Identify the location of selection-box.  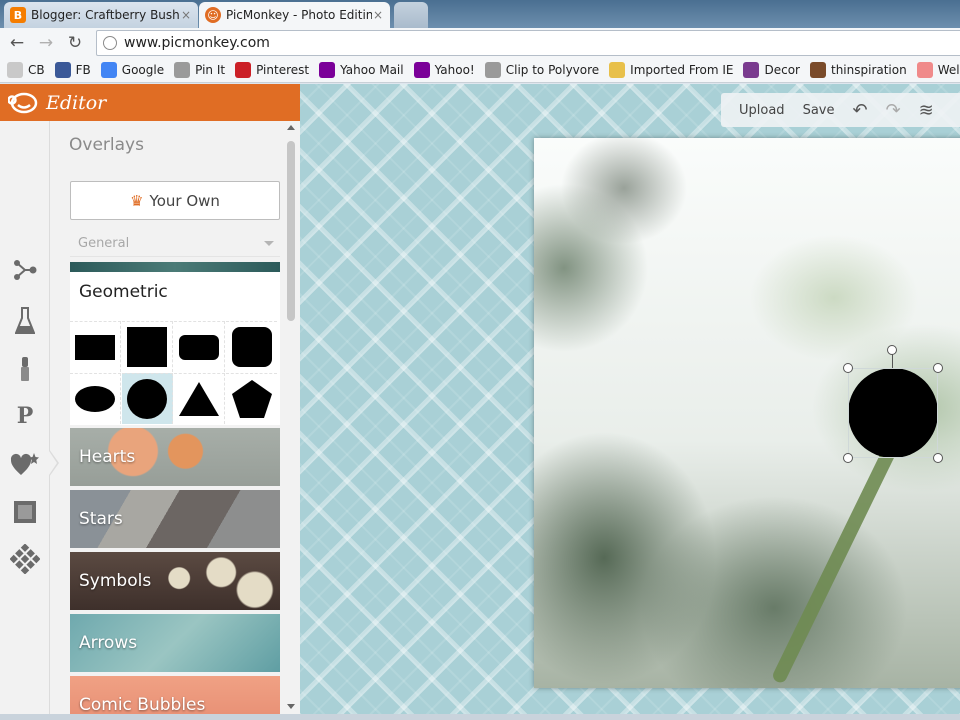
(893, 413).